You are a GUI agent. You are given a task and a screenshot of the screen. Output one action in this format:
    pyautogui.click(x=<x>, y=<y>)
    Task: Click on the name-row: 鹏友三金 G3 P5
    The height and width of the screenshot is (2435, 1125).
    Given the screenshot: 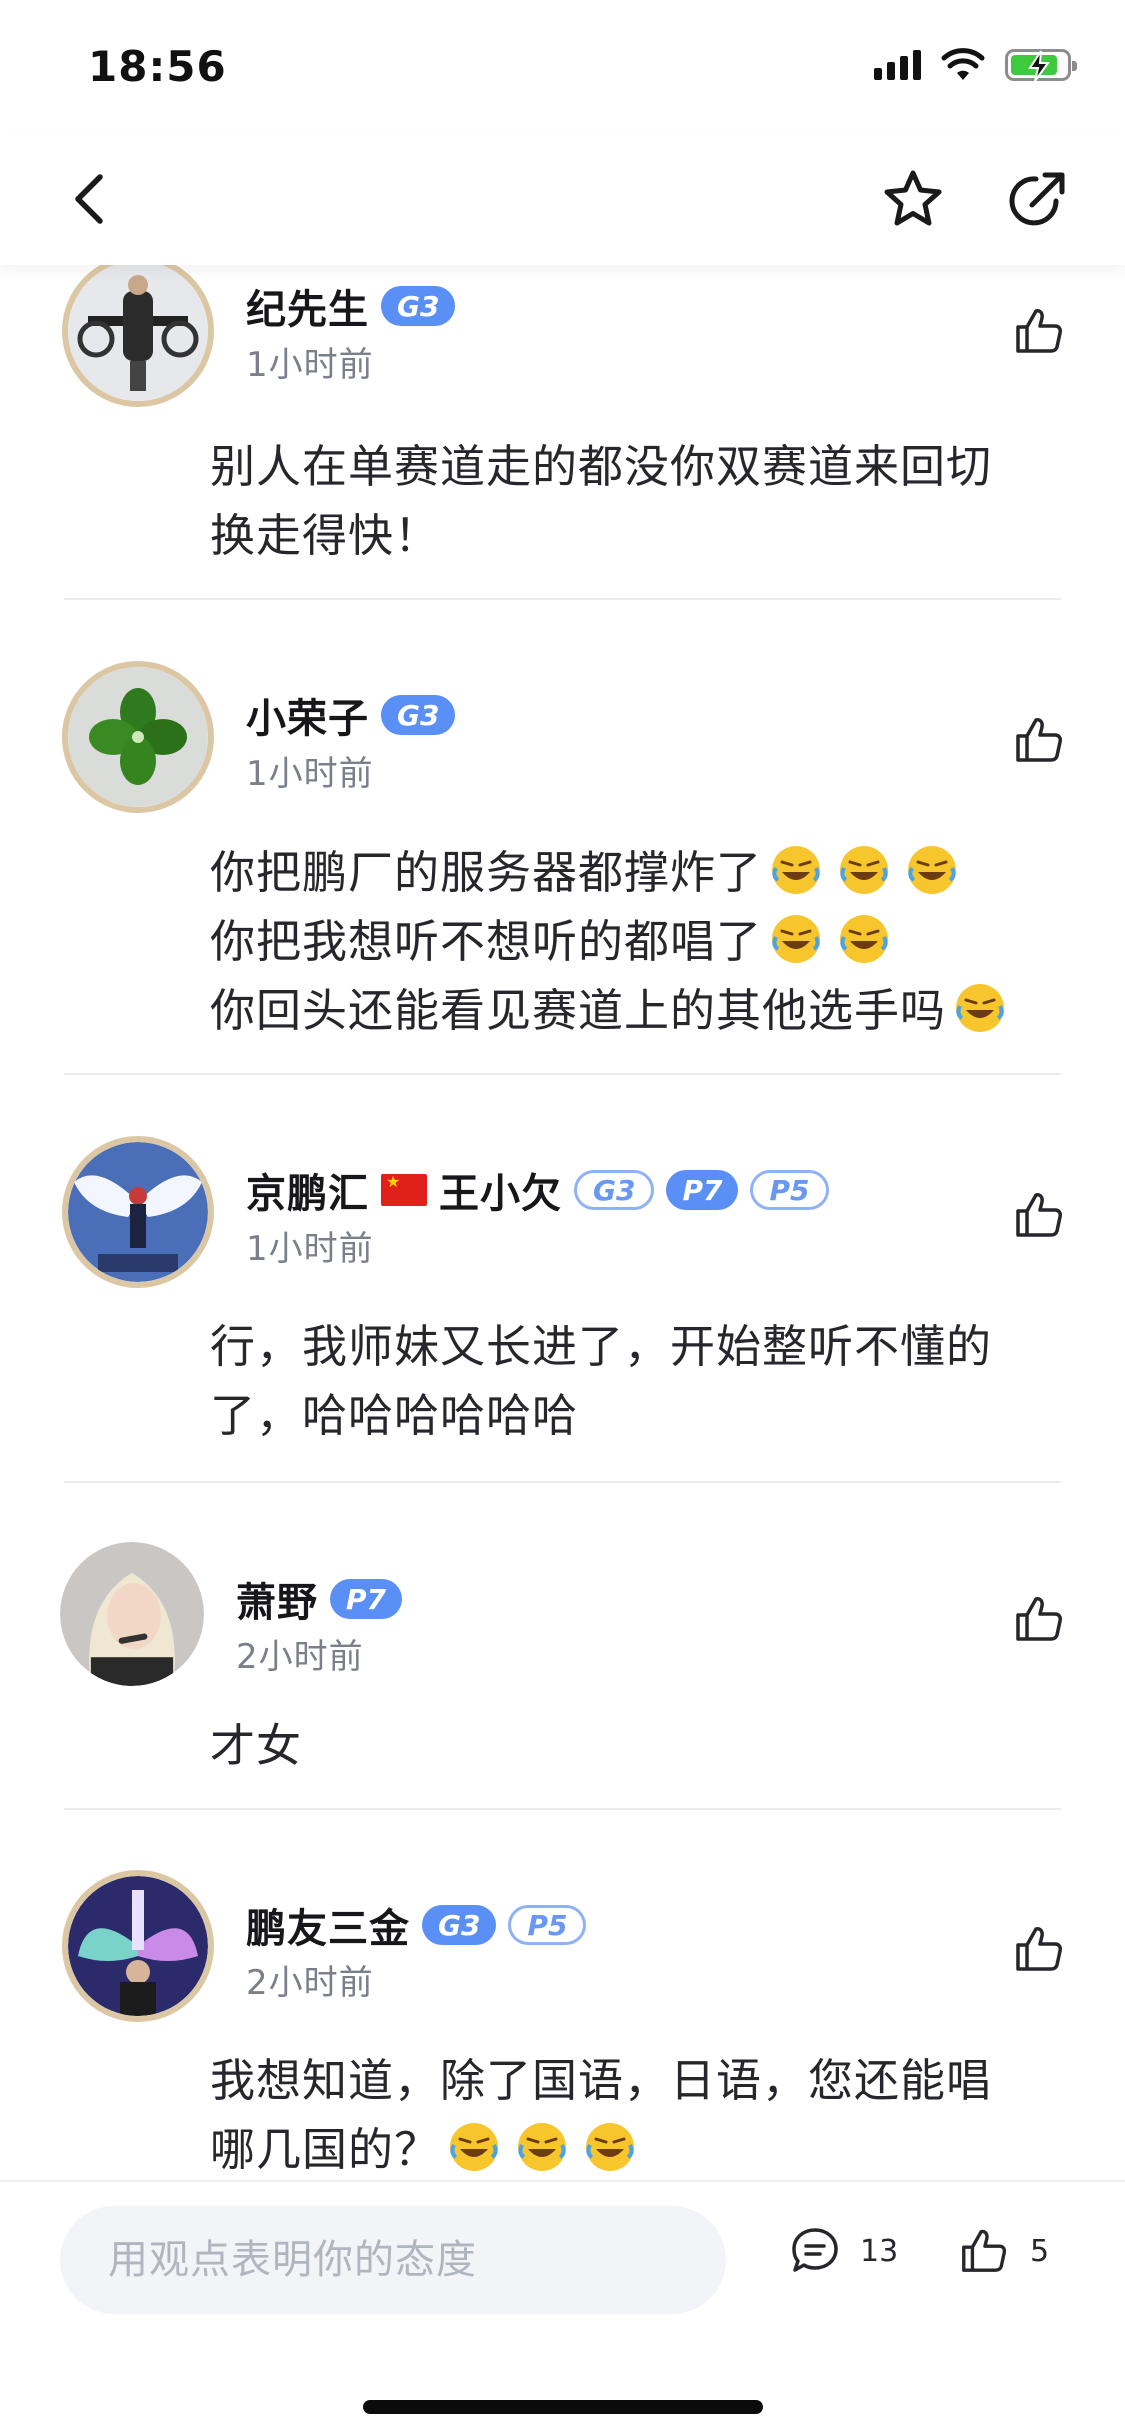 What is the action you would take?
    pyautogui.click(x=416, y=1925)
    